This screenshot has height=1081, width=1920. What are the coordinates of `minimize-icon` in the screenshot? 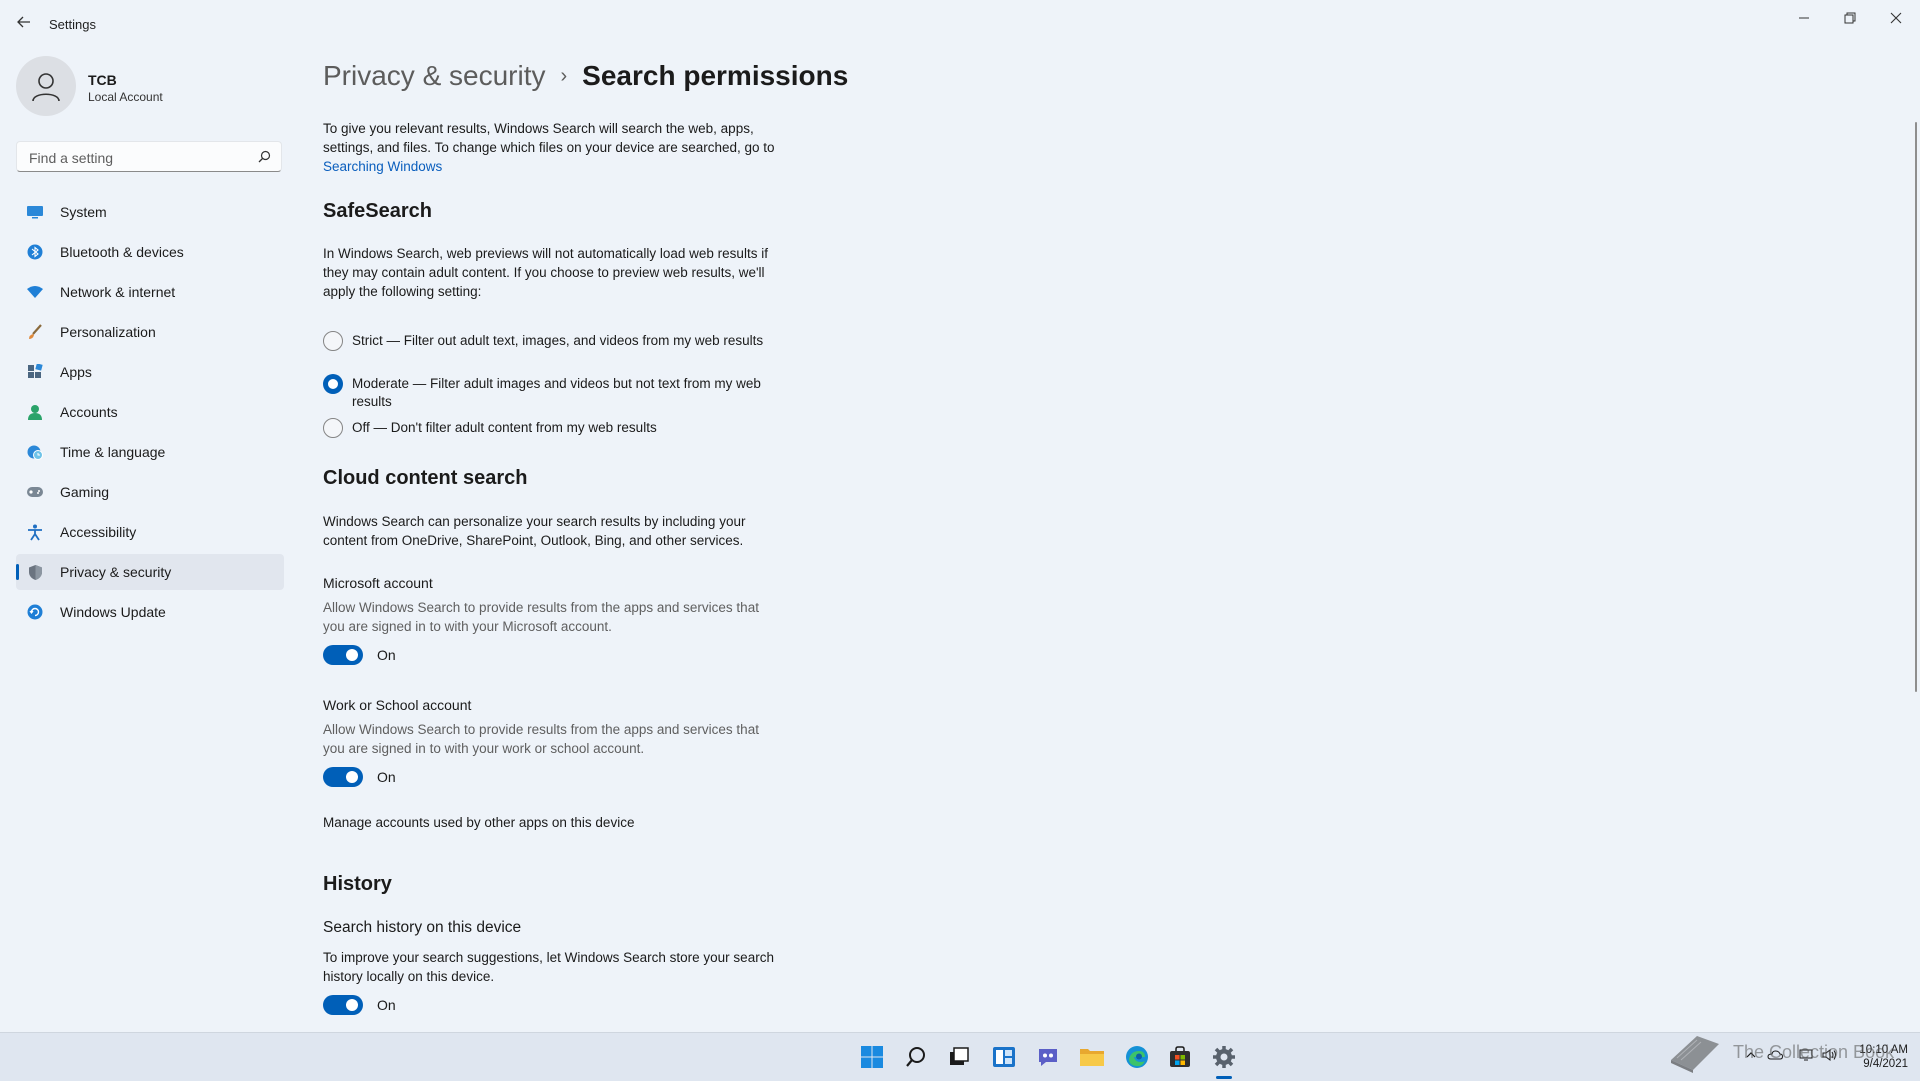 It's located at (1804, 18).